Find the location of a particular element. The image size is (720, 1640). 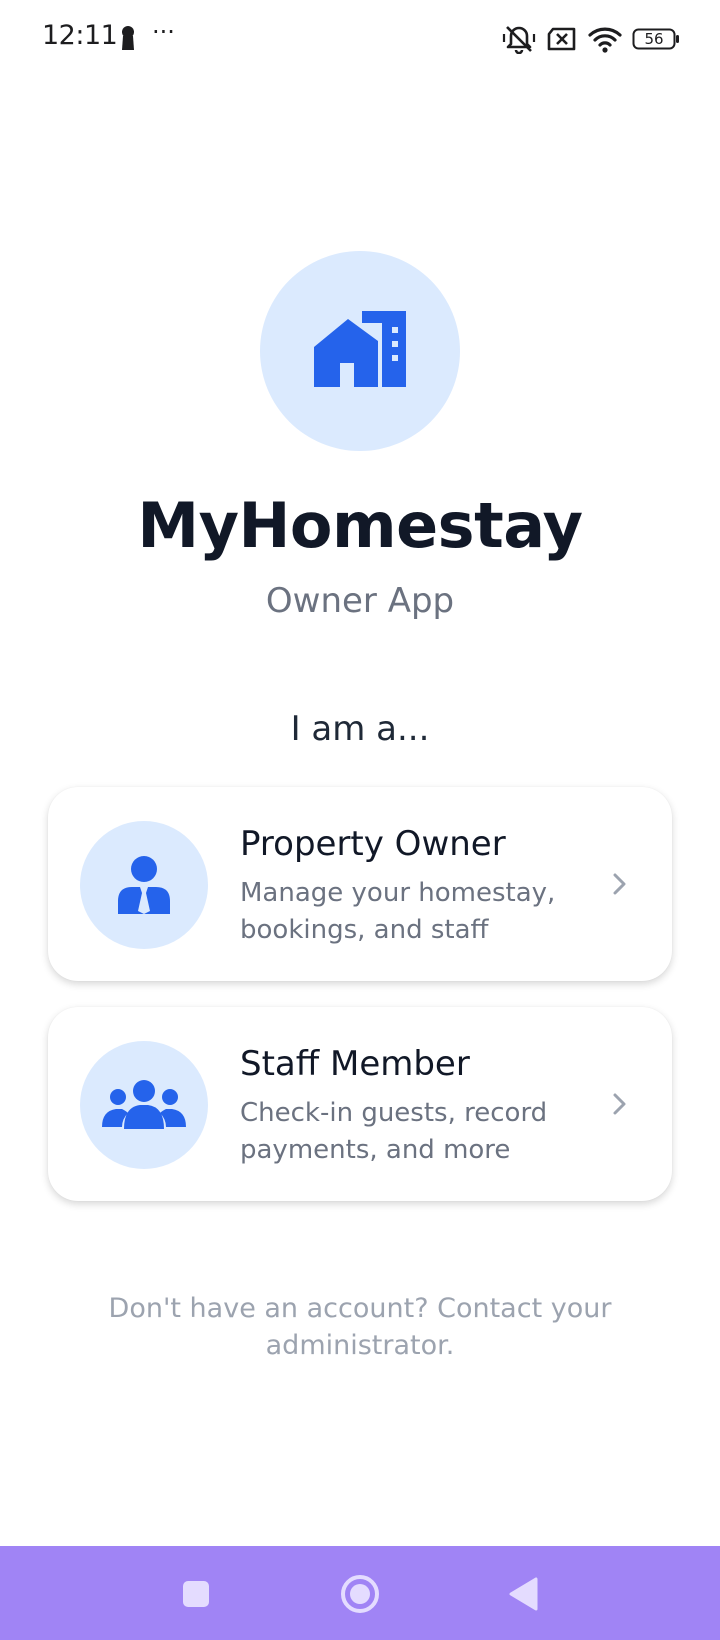

app-logo is located at coordinates (360, 351).